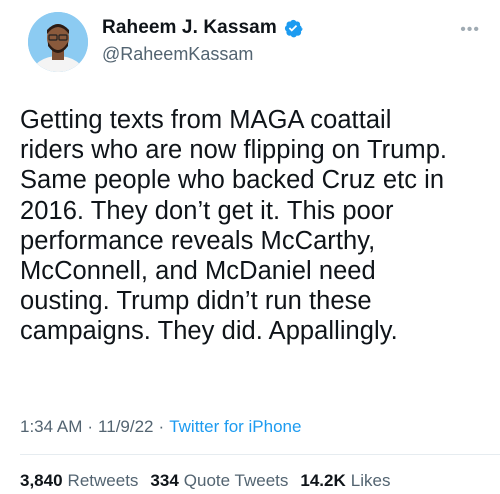 The height and width of the screenshot is (494, 500). I want to click on tweet-stats: 3,840 Retweets 334 Quote Tweets 14.2K Likes, so click(211, 481).